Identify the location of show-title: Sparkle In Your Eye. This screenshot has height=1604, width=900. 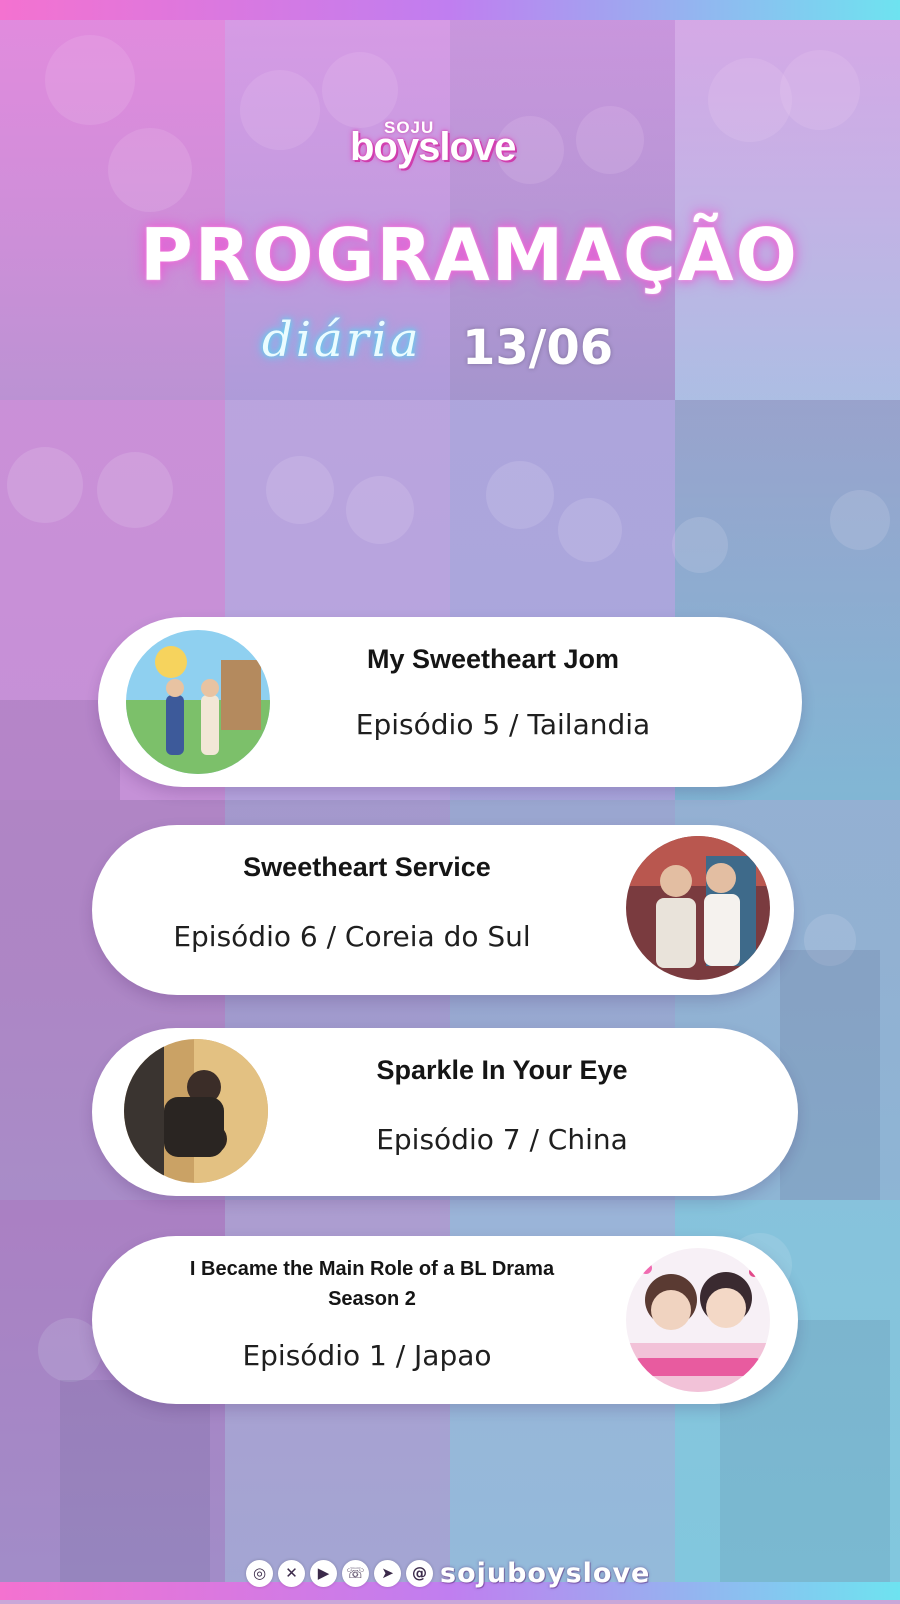
(502, 1070).